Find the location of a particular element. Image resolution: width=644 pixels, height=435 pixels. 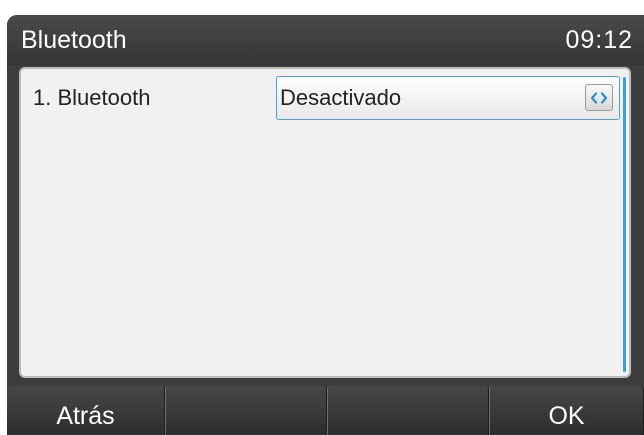

softkey-bar: Atrás OK is located at coordinates (325, 410).